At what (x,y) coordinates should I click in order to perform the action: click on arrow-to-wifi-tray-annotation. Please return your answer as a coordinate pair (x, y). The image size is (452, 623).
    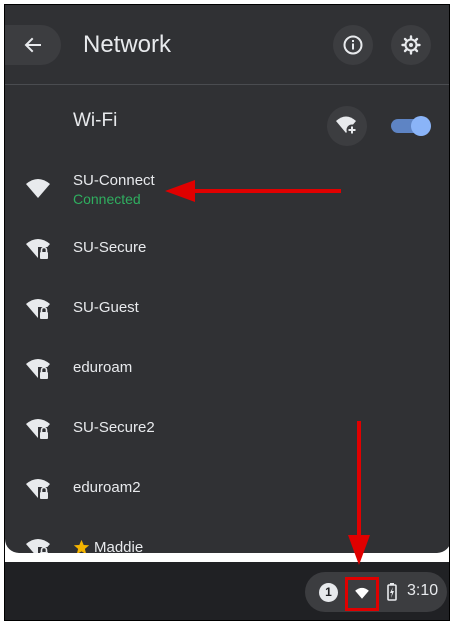
    Looking at the image, I should click on (359, 493).